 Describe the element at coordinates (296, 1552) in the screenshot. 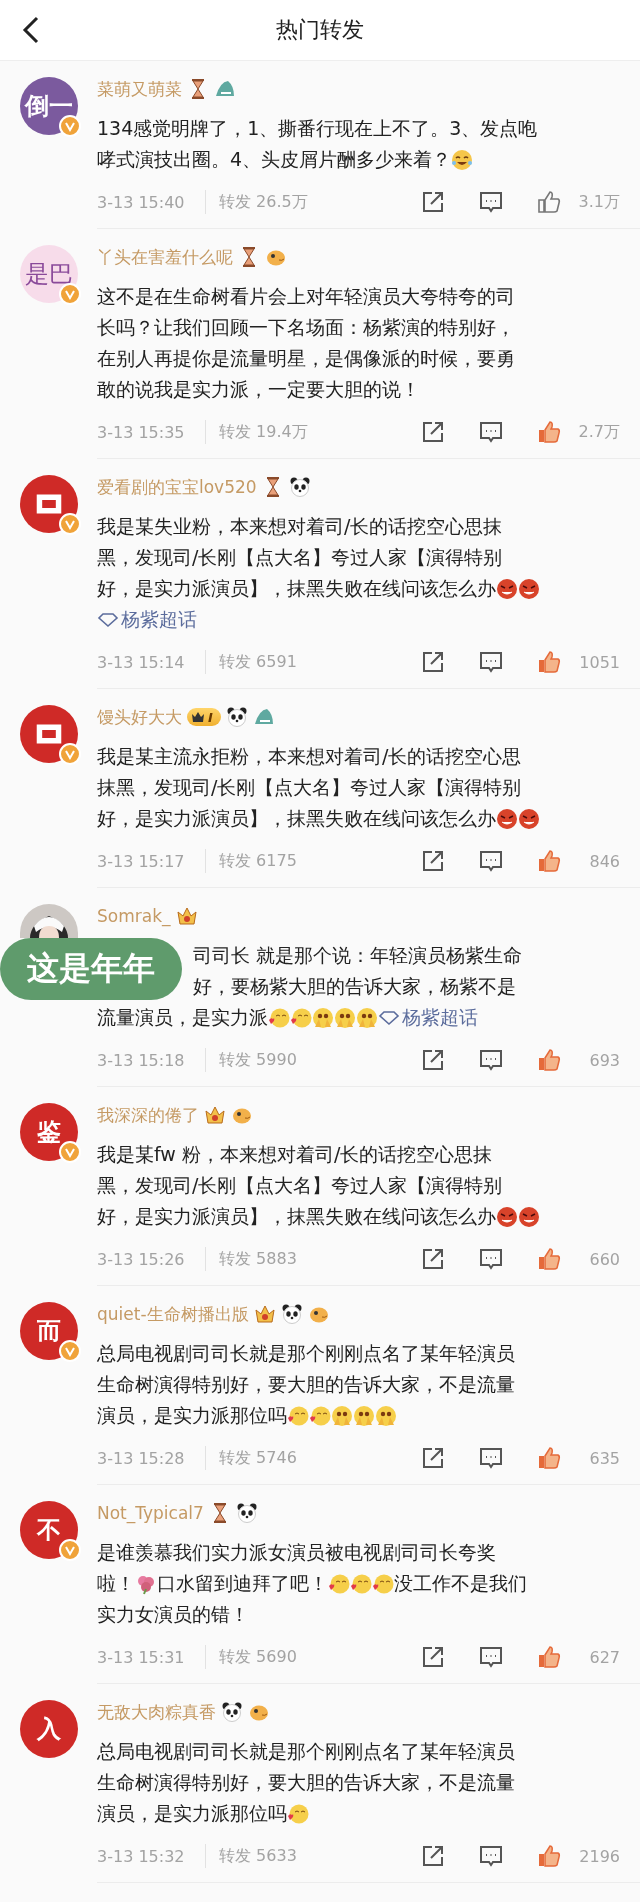

I see `comment-text: 是谁羡慕我们实力派女演员被电视剧司司长夸奖` at that location.